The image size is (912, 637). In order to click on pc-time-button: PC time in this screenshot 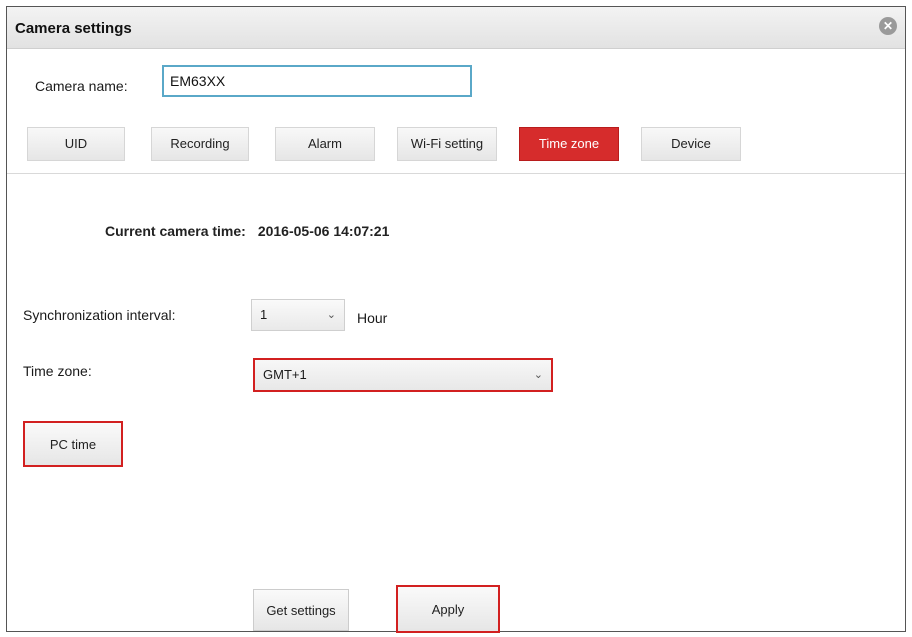, I will do `click(73, 444)`.